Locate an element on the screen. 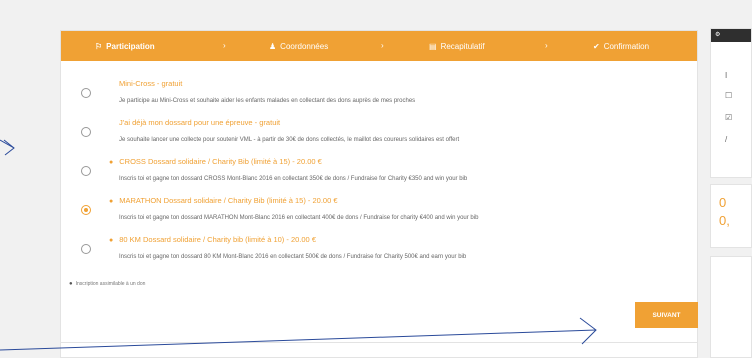 The width and height of the screenshot is (752, 358). divider is located at coordinates (379, 342).